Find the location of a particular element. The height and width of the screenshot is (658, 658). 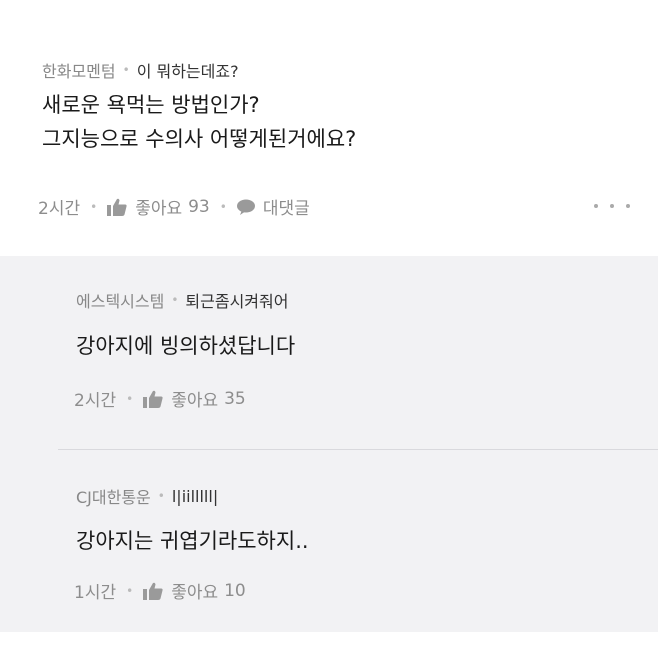

like-button: 좋아요 93 is located at coordinates (158, 206).